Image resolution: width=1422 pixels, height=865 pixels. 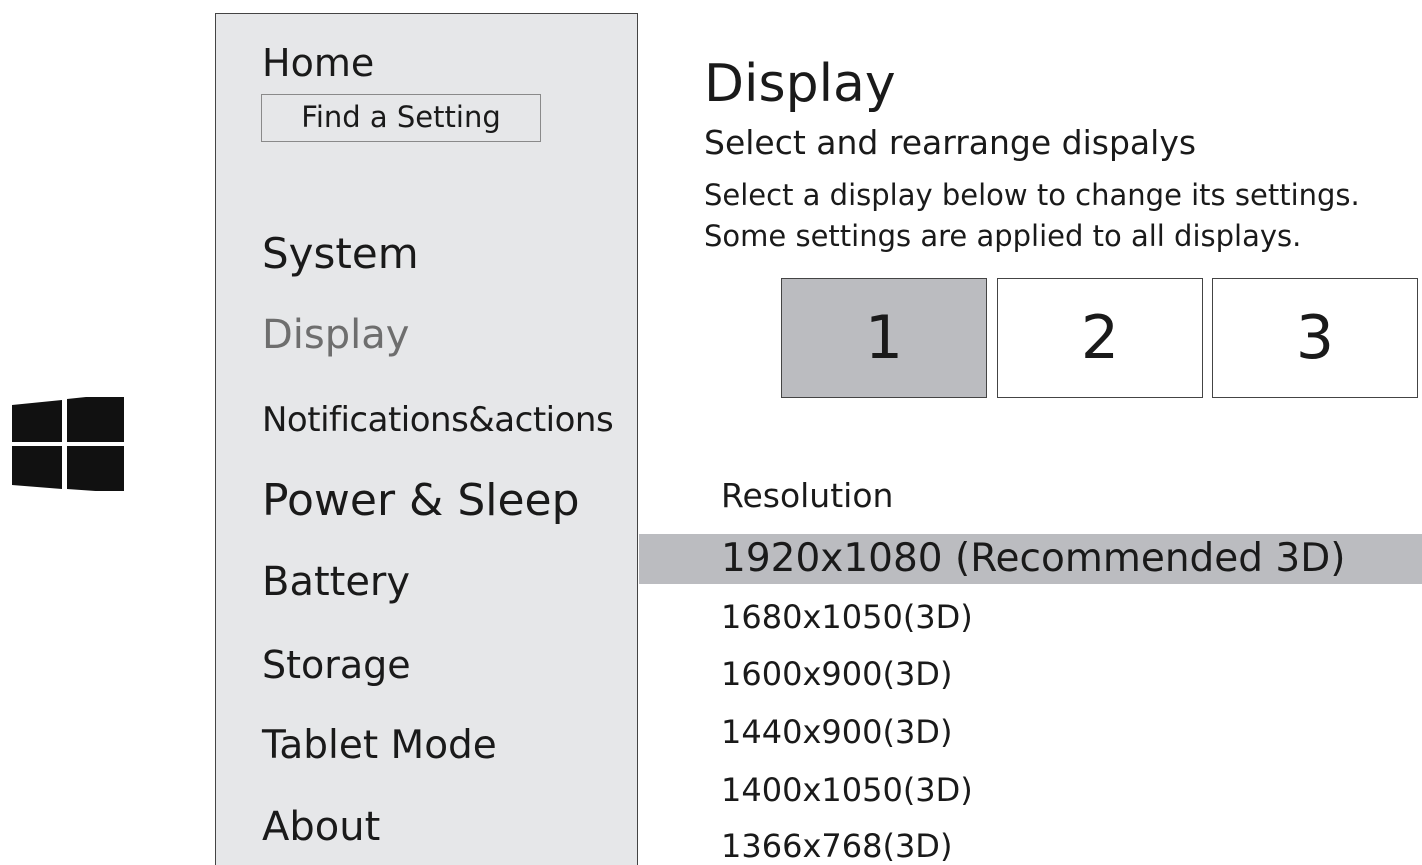 What do you see at coordinates (847, 790) in the screenshot?
I see `resolution-option: 1400x1050(3D)` at bounding box center [847, 790].